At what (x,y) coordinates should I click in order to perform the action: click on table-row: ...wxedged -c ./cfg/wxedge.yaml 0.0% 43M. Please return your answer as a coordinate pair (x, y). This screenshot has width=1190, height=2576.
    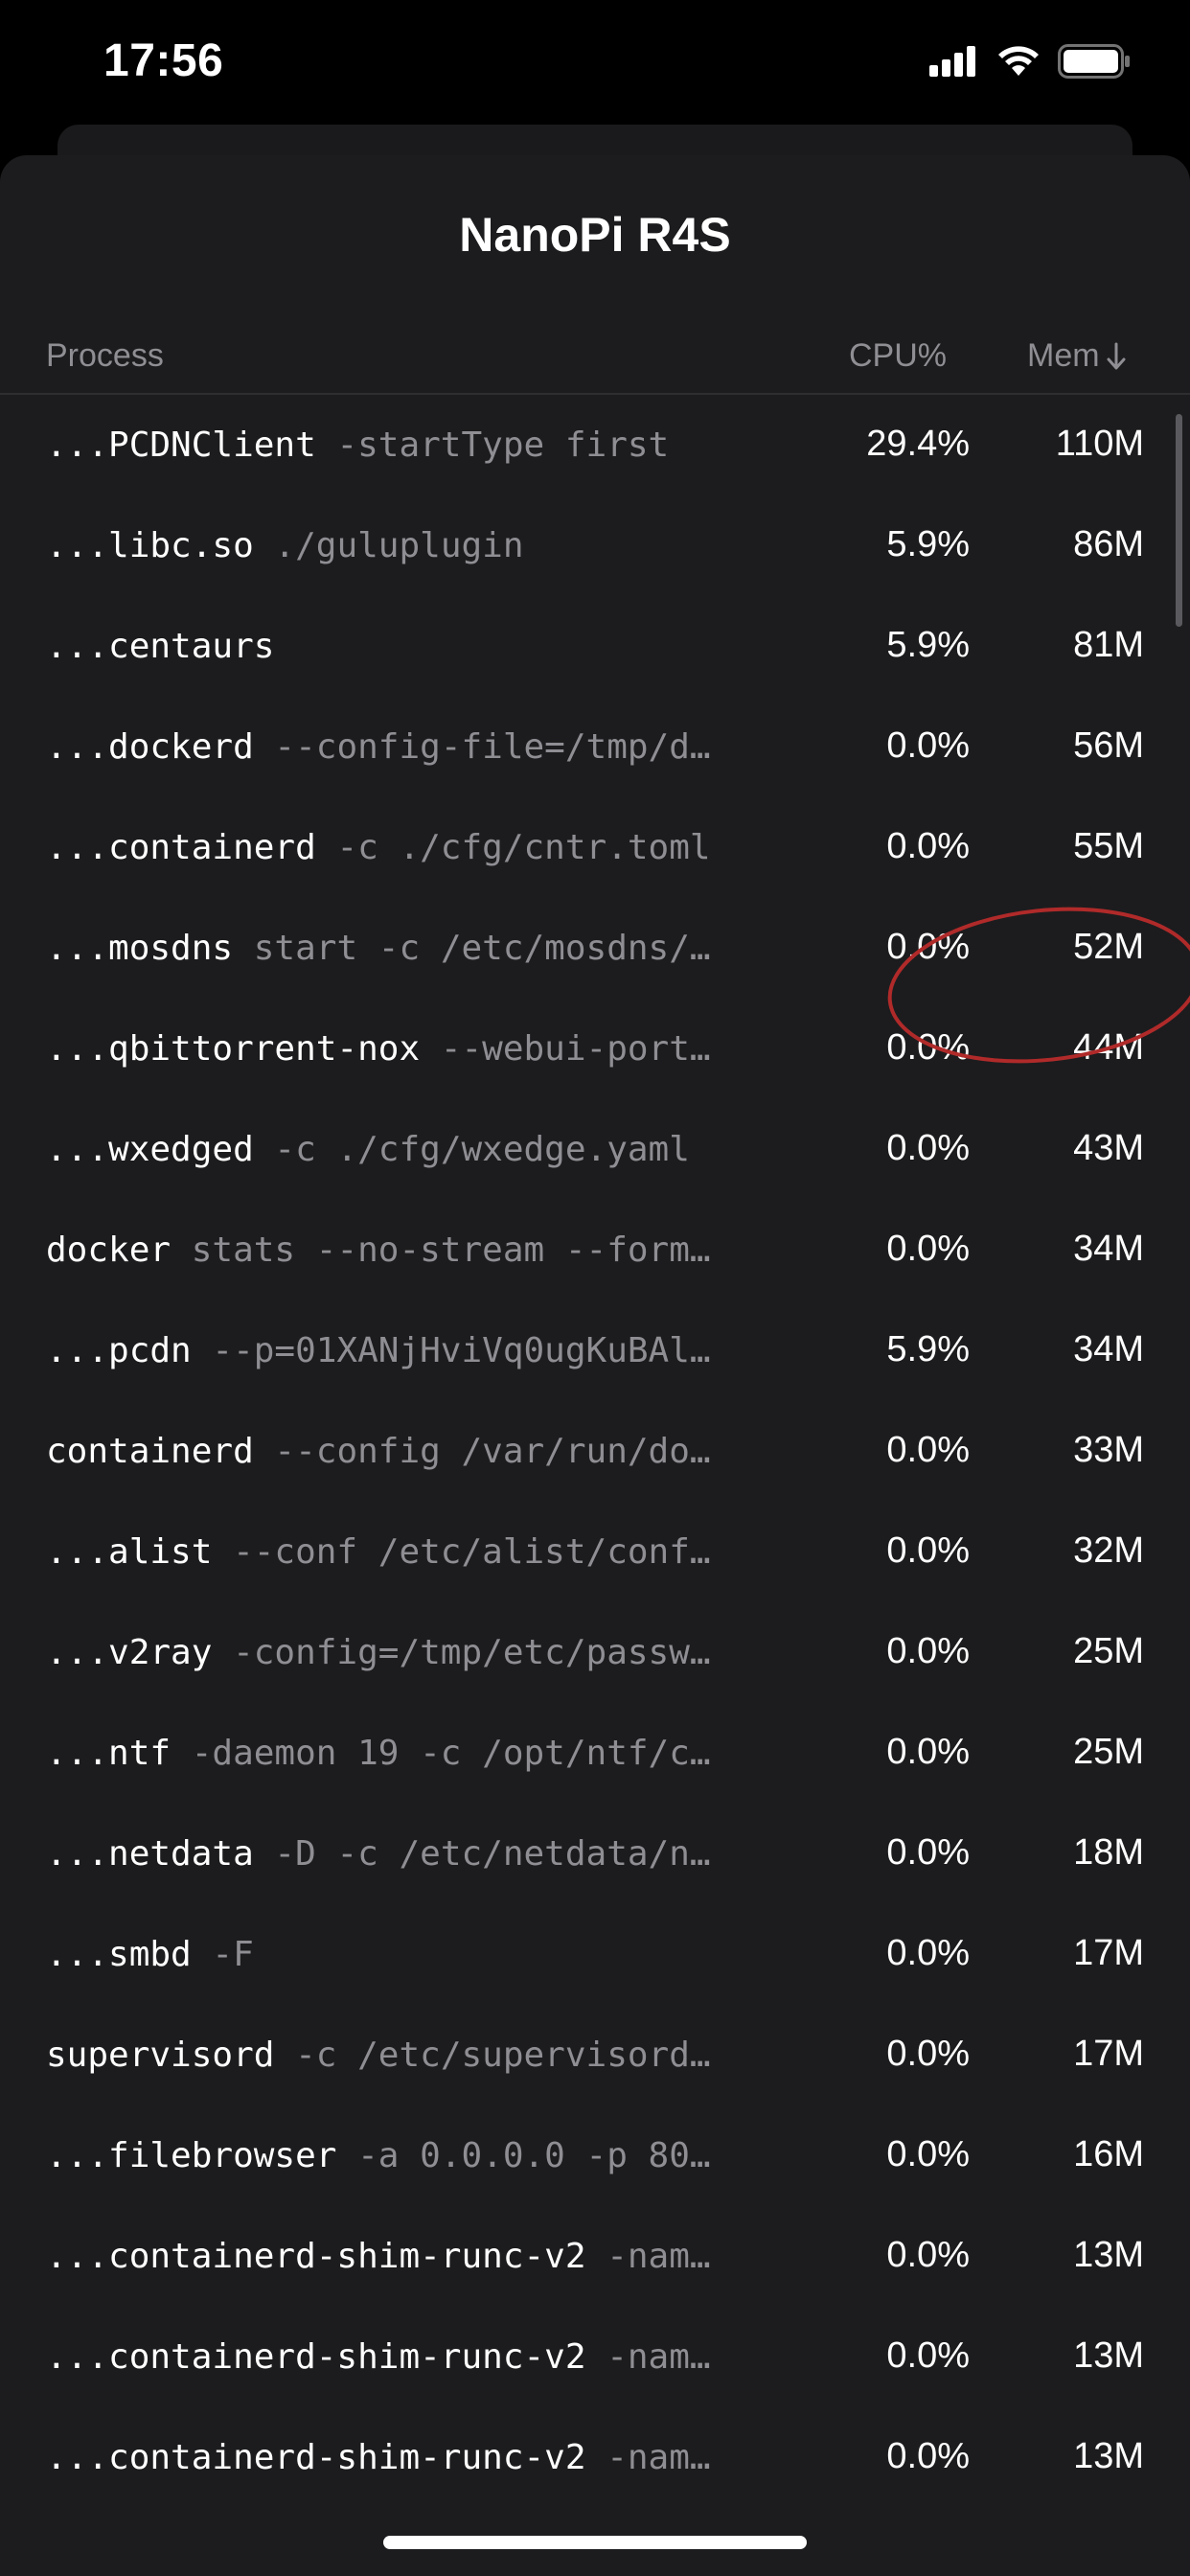
    Looking at the image, I should click on (595, 1151).